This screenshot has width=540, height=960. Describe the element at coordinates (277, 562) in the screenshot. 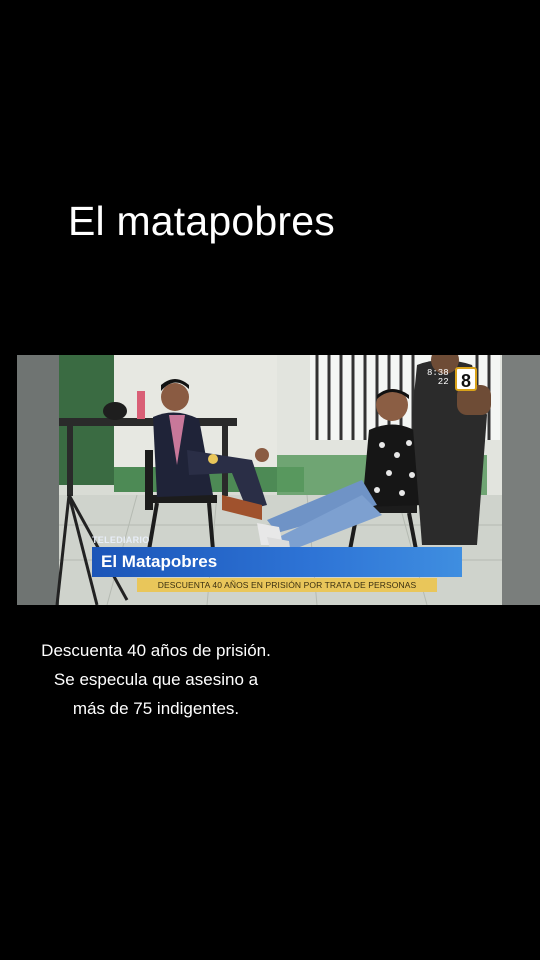

I see `headline-banner: El Matapobres` at that location.